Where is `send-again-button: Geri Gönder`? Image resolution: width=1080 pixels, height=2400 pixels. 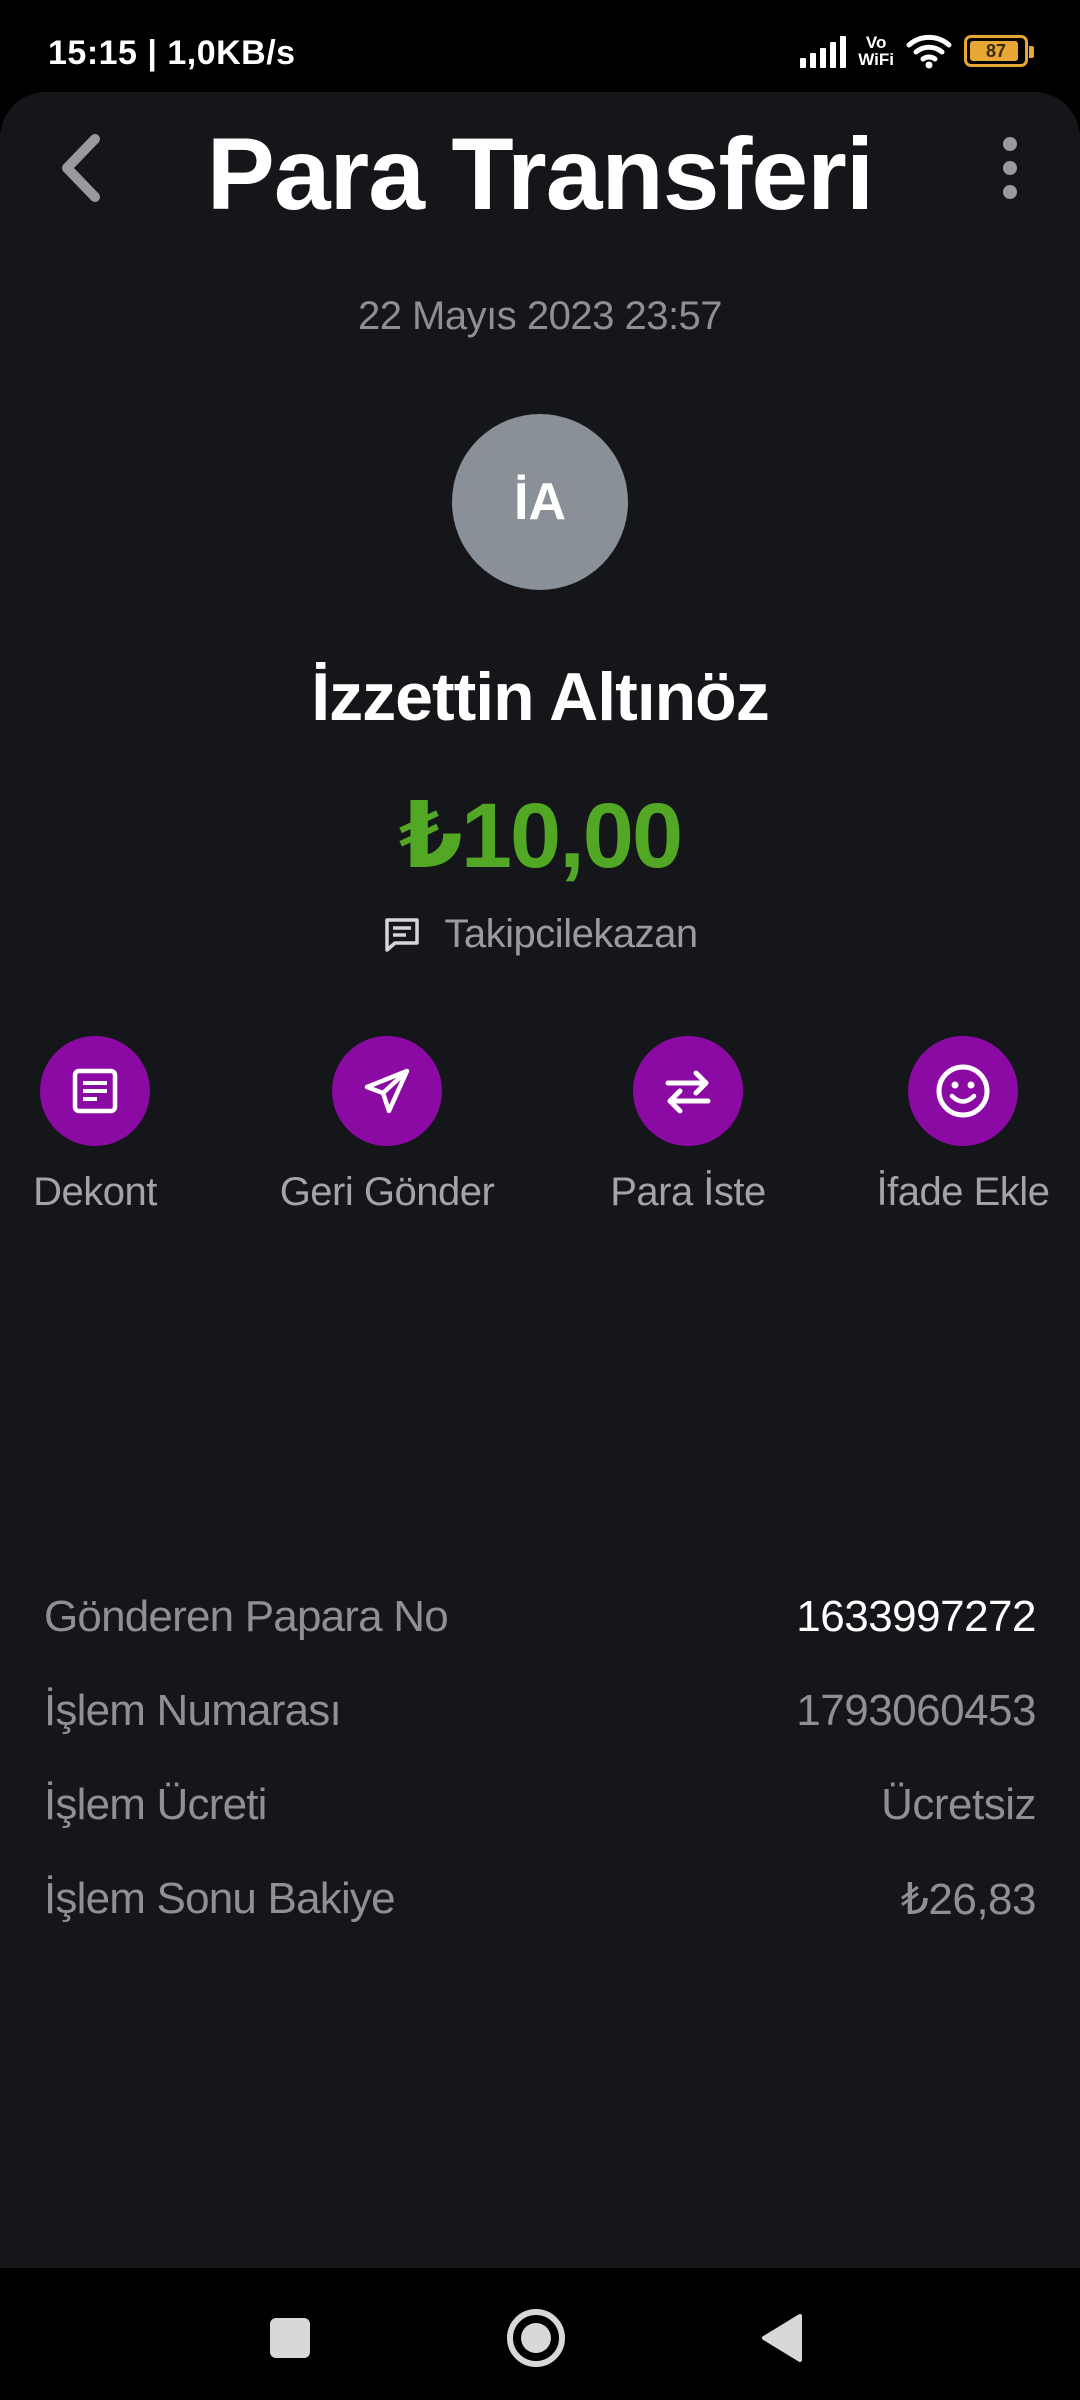 send-again-button: Geri Gönder is located at coordinates (387, 1125).